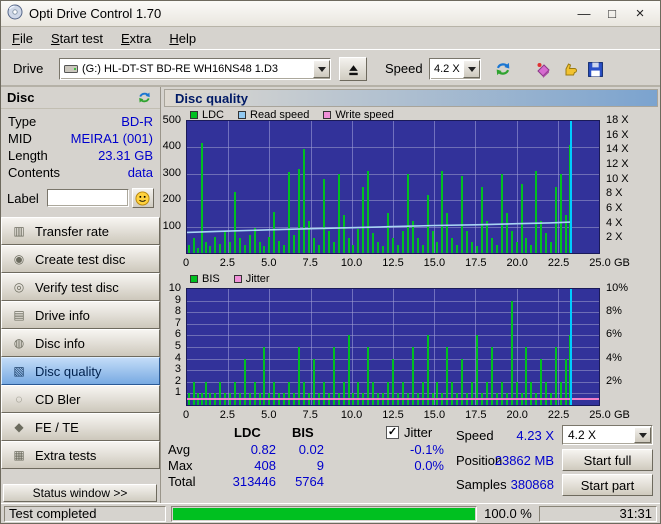  Describe the element at coordinates (66, 455) in the screenshot. I see `sidebar-item-label: Extra tests` at that location.